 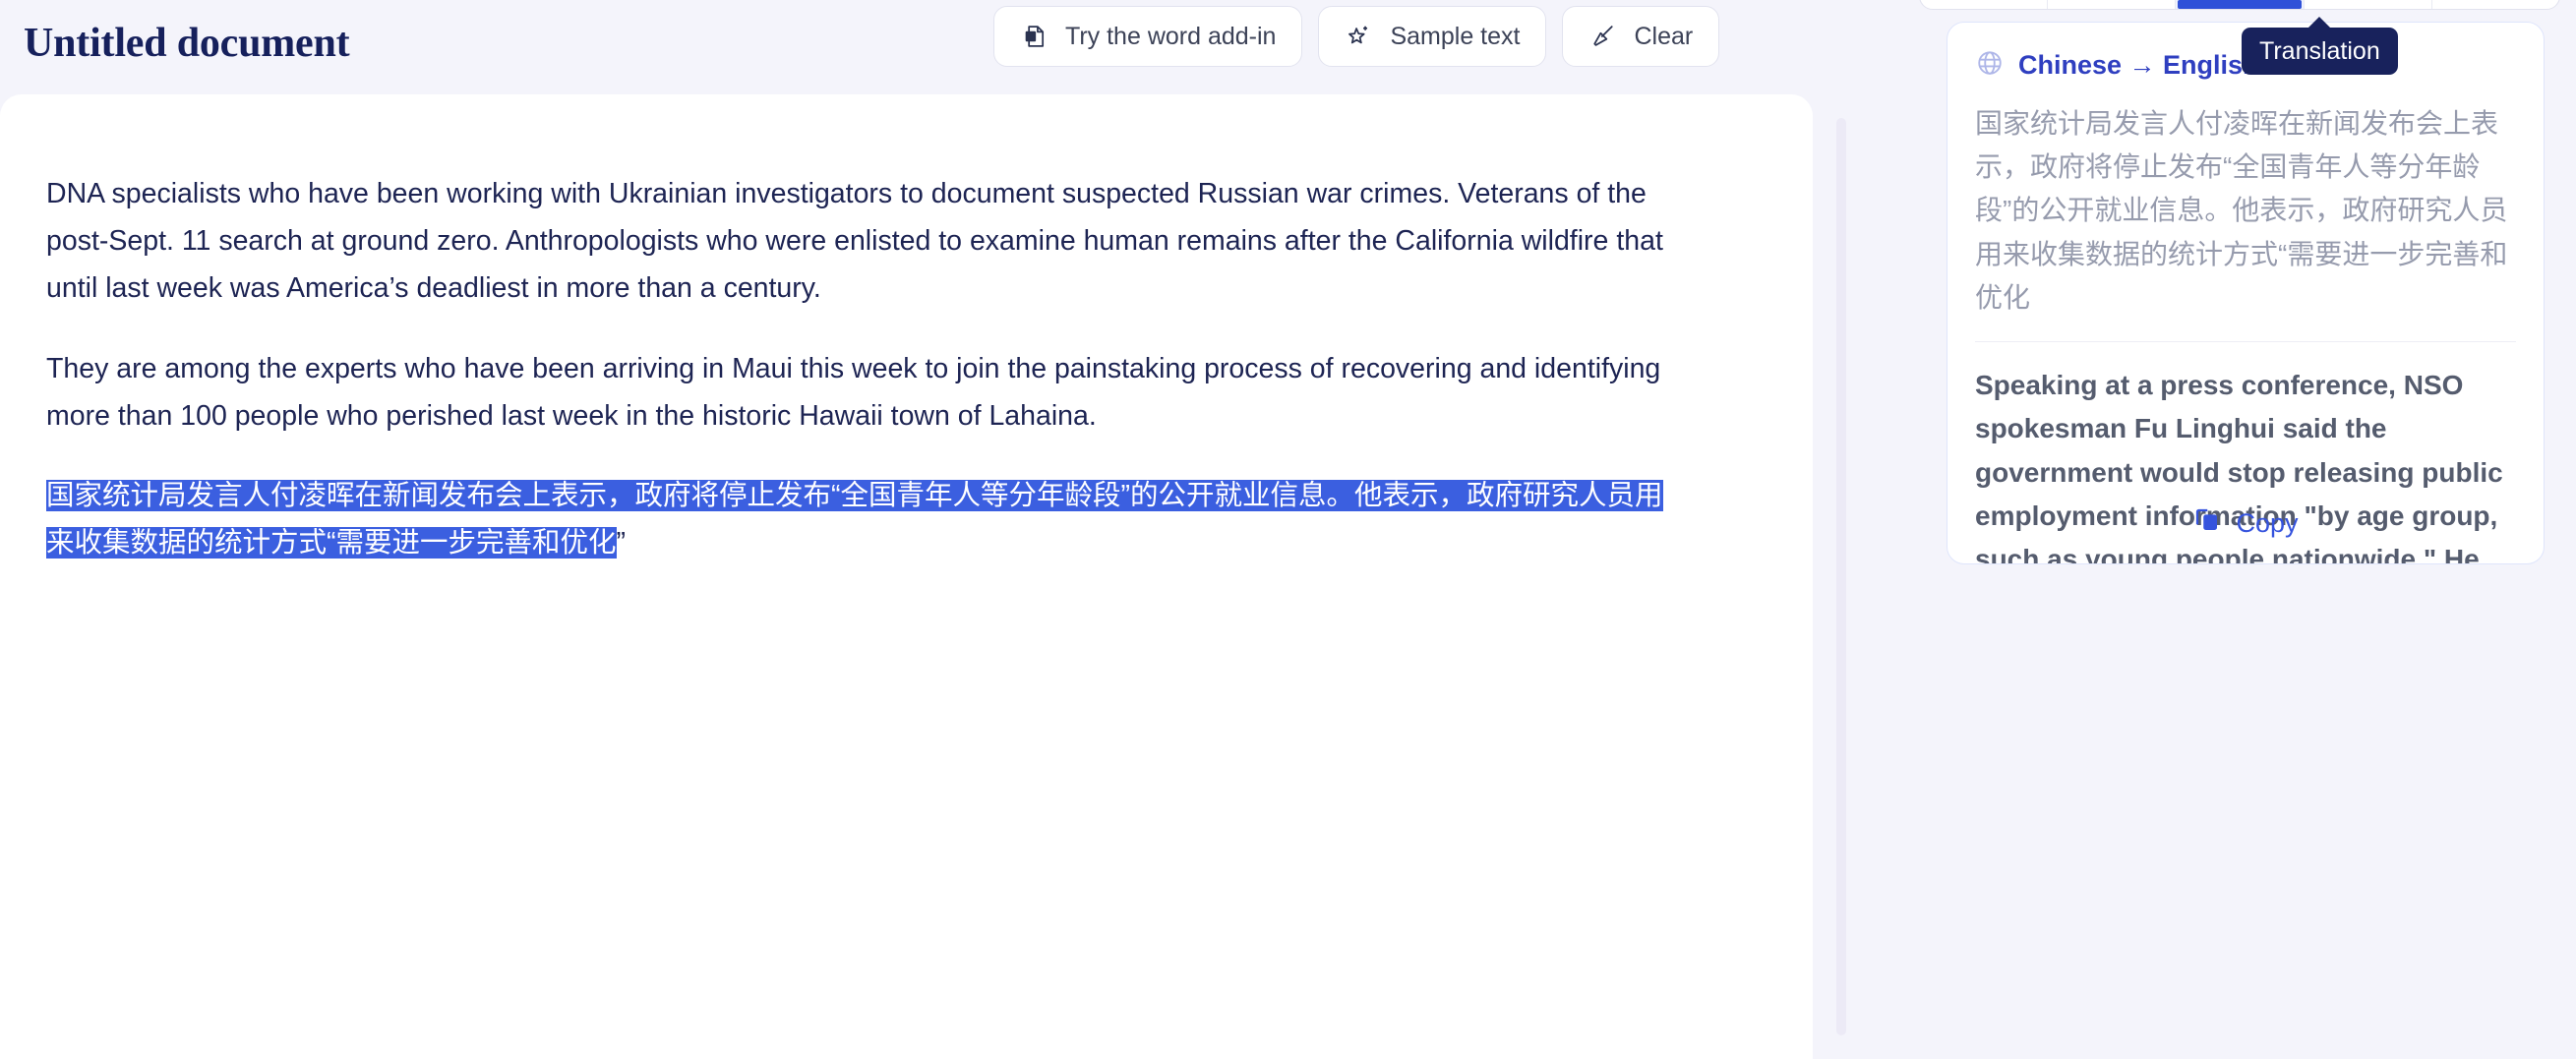 What do you see at coordinates (1858, 577) in the screenshot?
I see `editor-scrollbar` at bounding box center [1858, 577].